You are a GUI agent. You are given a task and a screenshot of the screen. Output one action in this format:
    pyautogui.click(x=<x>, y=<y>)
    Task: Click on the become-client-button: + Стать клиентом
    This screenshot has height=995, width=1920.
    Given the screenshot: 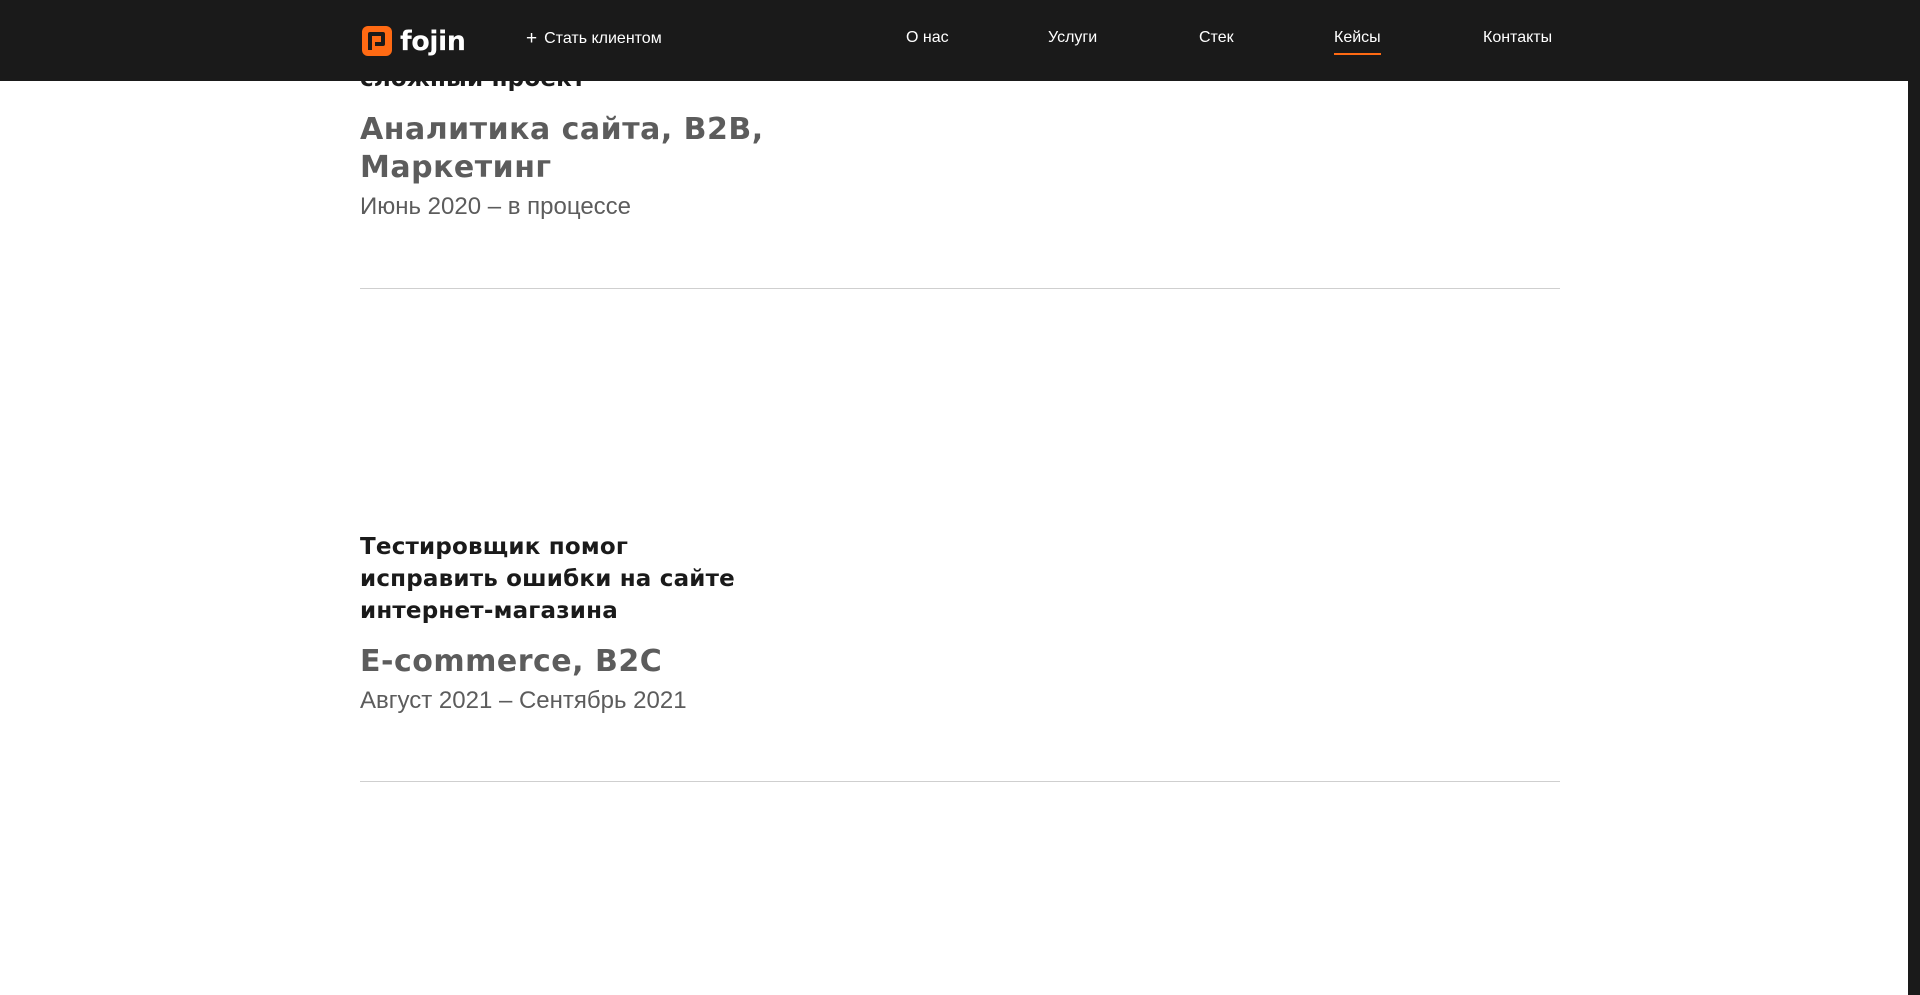 What is the action you would take?
    pyautogui.click(x=594, y=38)
    